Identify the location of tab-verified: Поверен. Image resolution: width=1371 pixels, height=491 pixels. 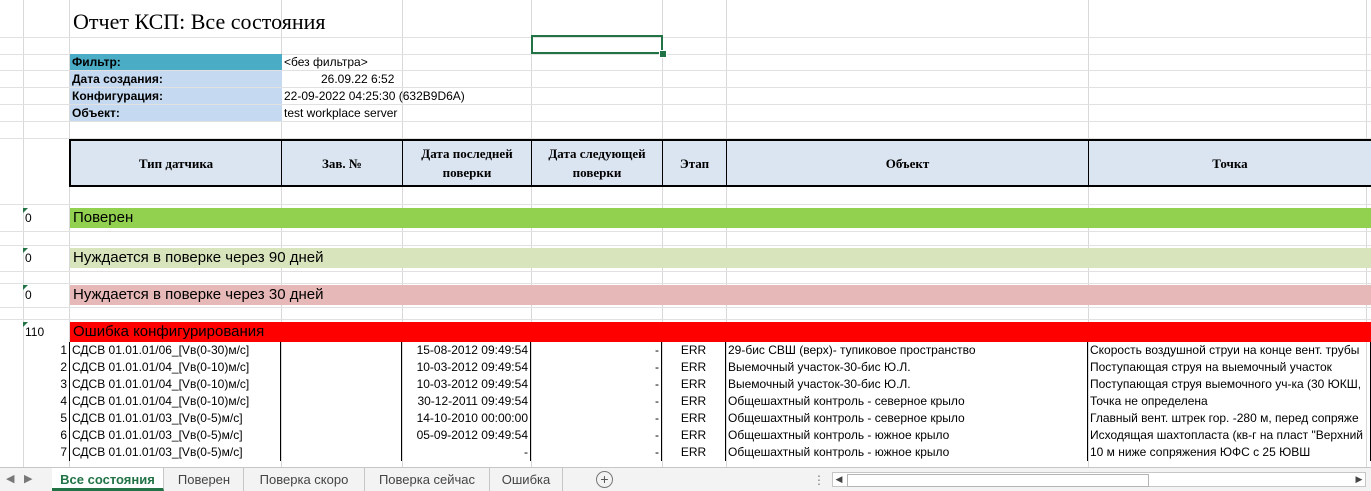
(204, 479).